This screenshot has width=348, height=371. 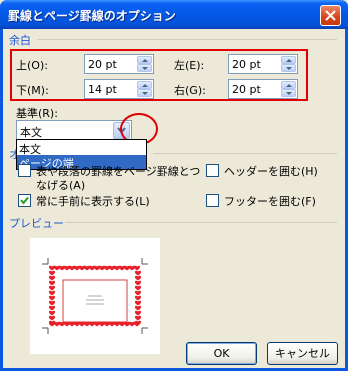 What do you see at coordinates (288, 85) in the screenshot?
I see `right-margin-up-button` at bounding box center [288, 85].